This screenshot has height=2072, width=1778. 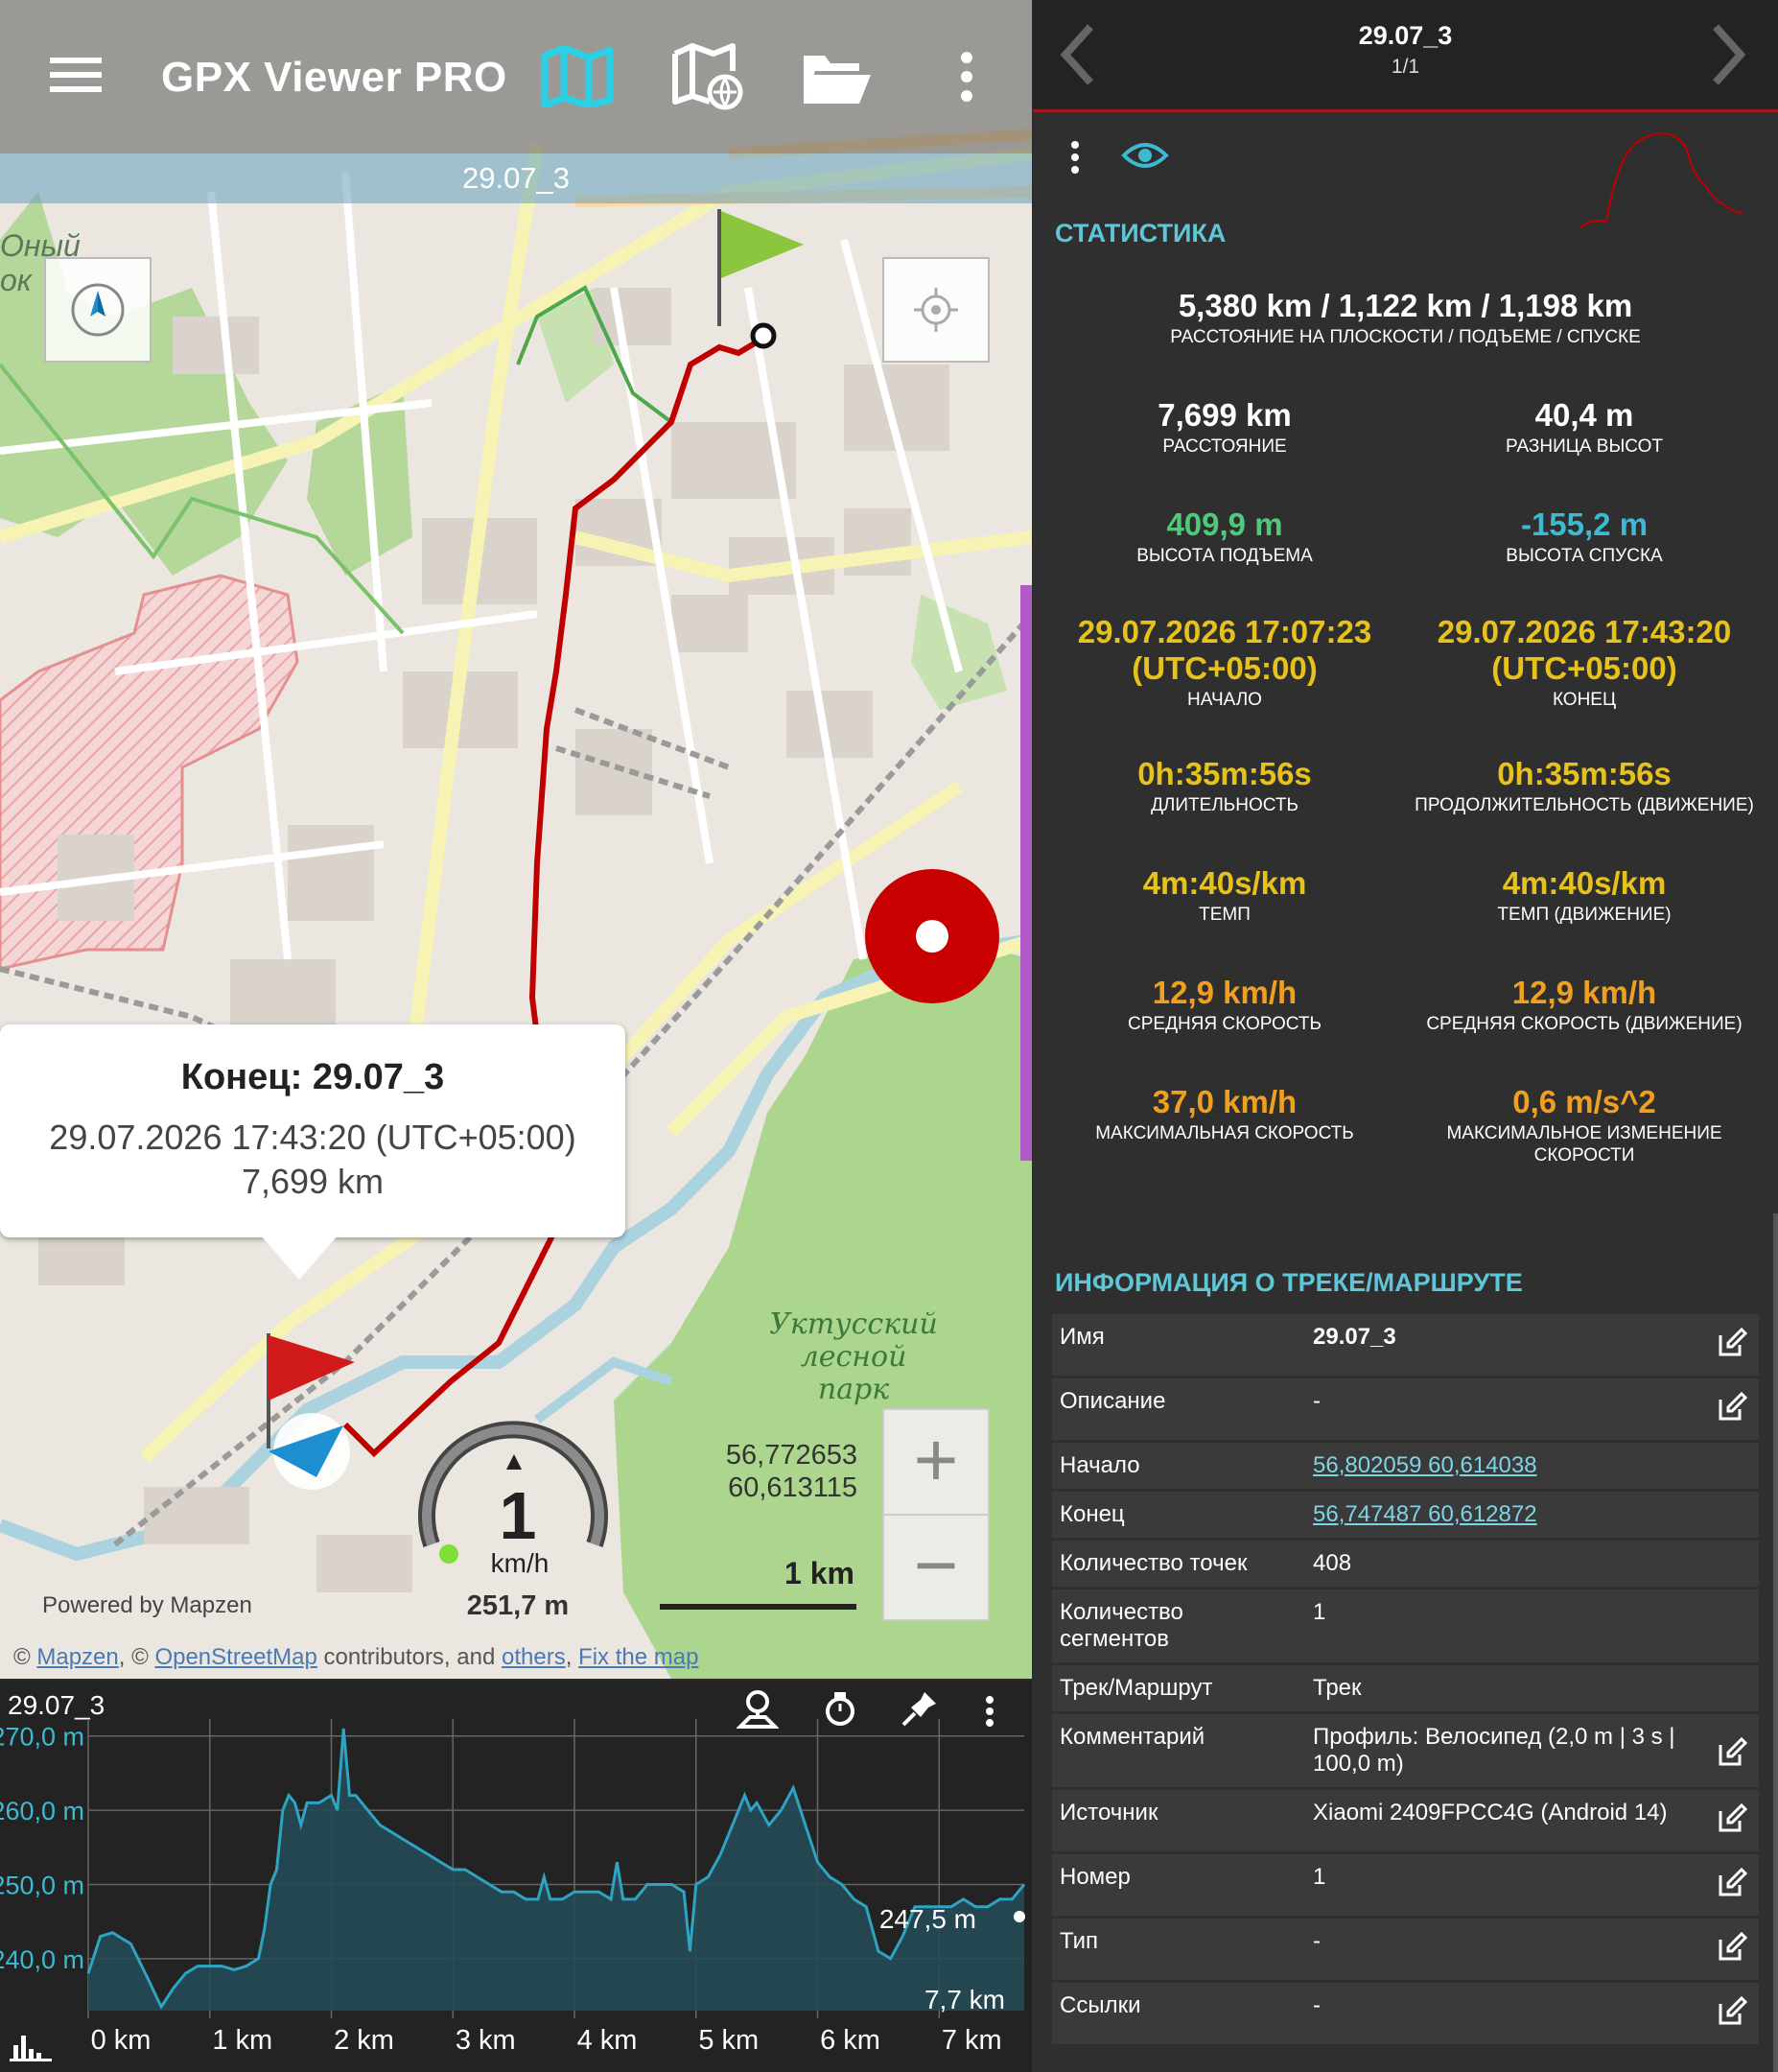 What do you see at coordinates (1405, 1409) in the screenshot?
I see `info-row-description: Описание -` at bounding box center [1405, 1409].